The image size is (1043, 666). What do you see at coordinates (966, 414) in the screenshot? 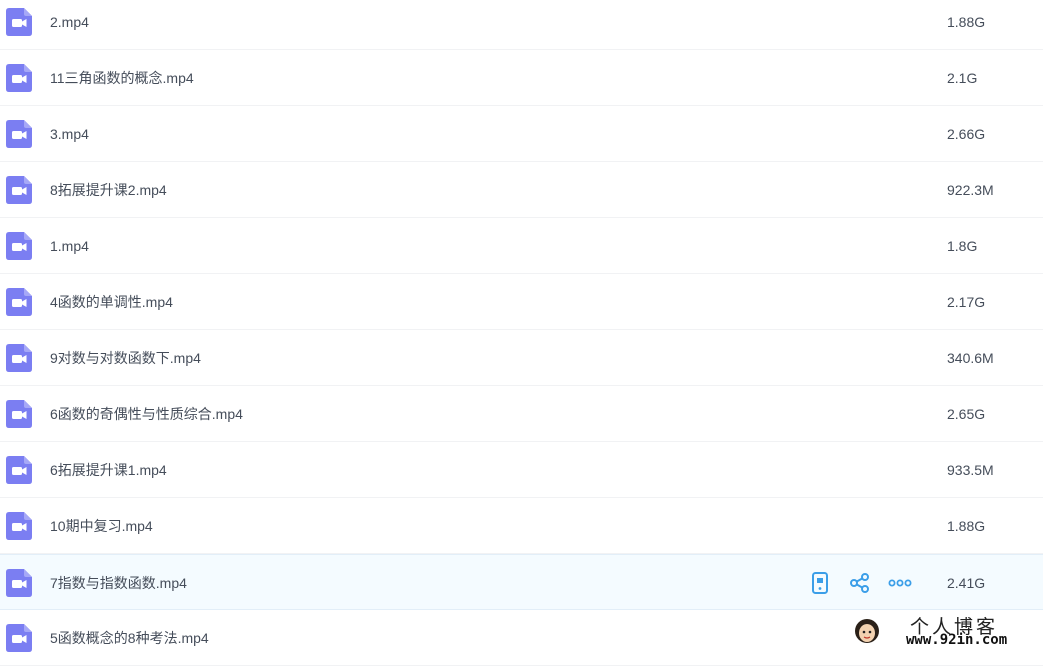
I see `file-size: 2.65G` at bounding box center [966, 414].